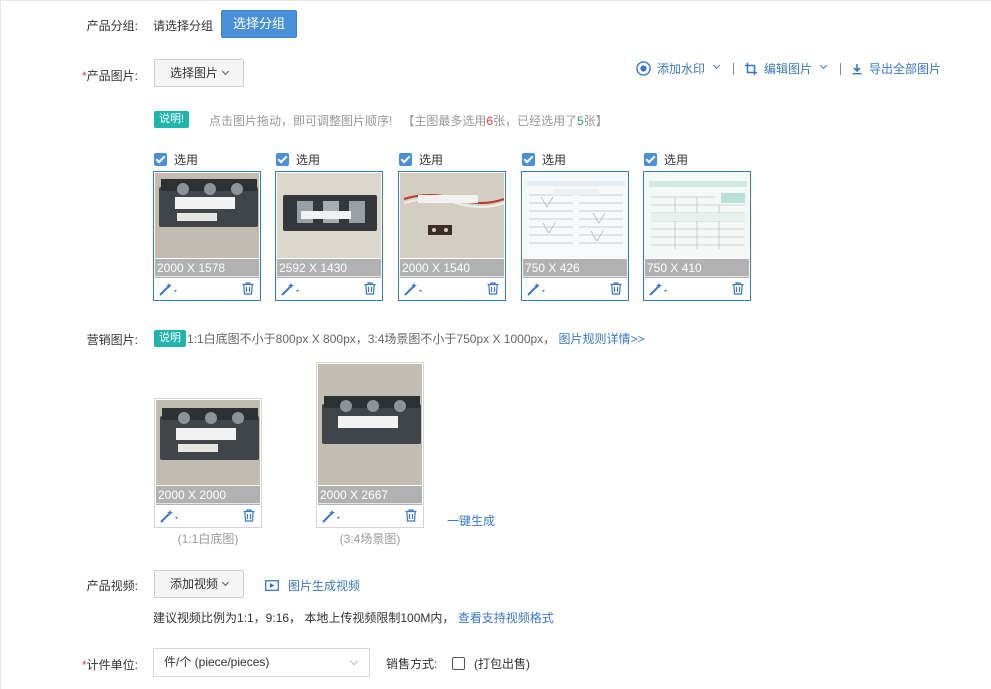 The height and width of the screenshot is (689, 991). What do you see at coordinates (643, 68) in the screenshot?
I see `watermark-icon` at bounding box center [643, 68].